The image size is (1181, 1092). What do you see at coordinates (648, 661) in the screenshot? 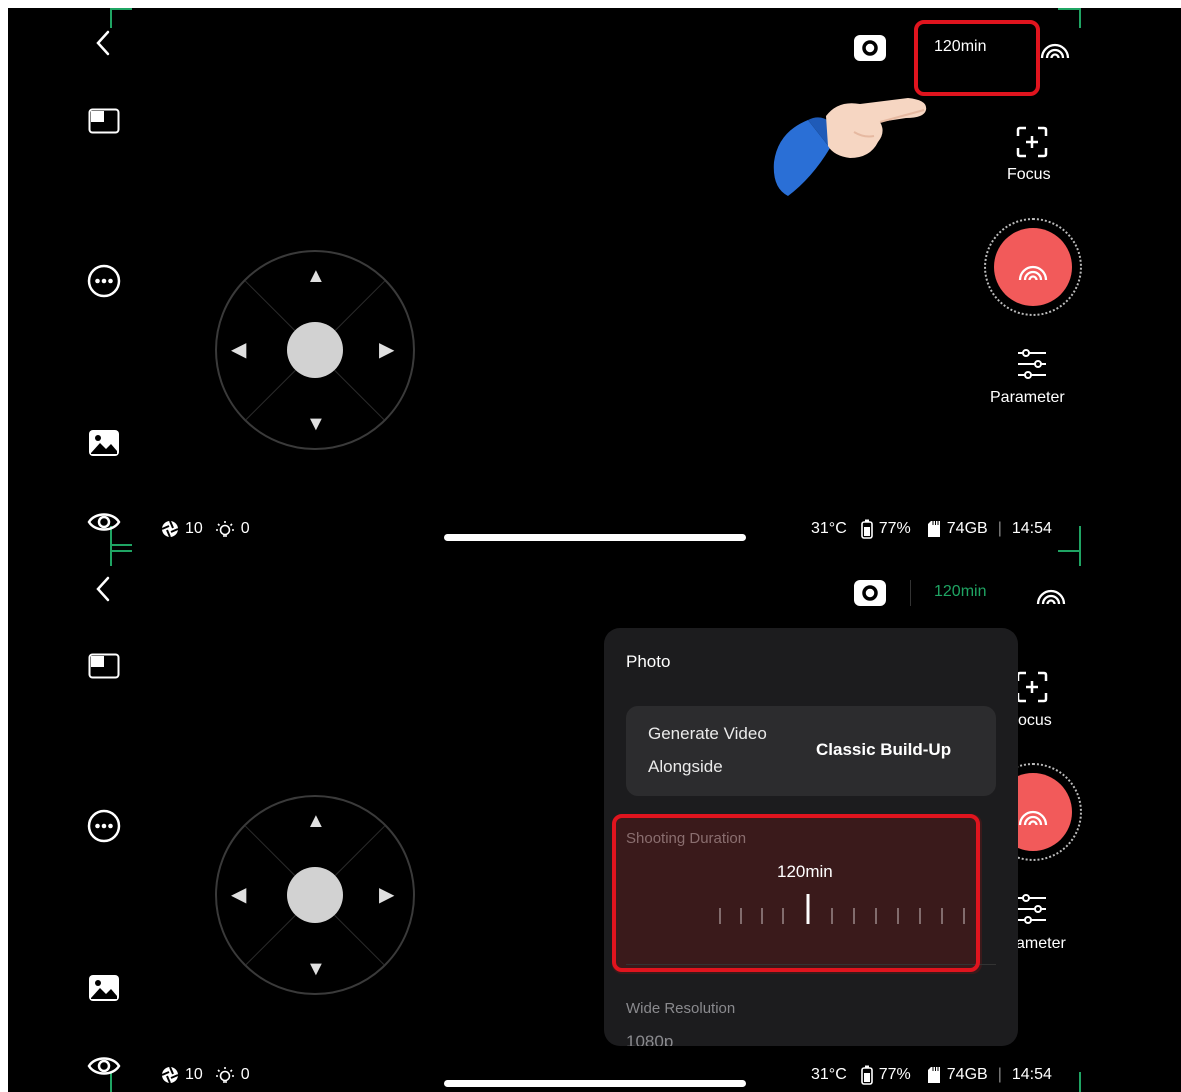
I see `sheet-title: Photo` at bounding box center [648, 661].